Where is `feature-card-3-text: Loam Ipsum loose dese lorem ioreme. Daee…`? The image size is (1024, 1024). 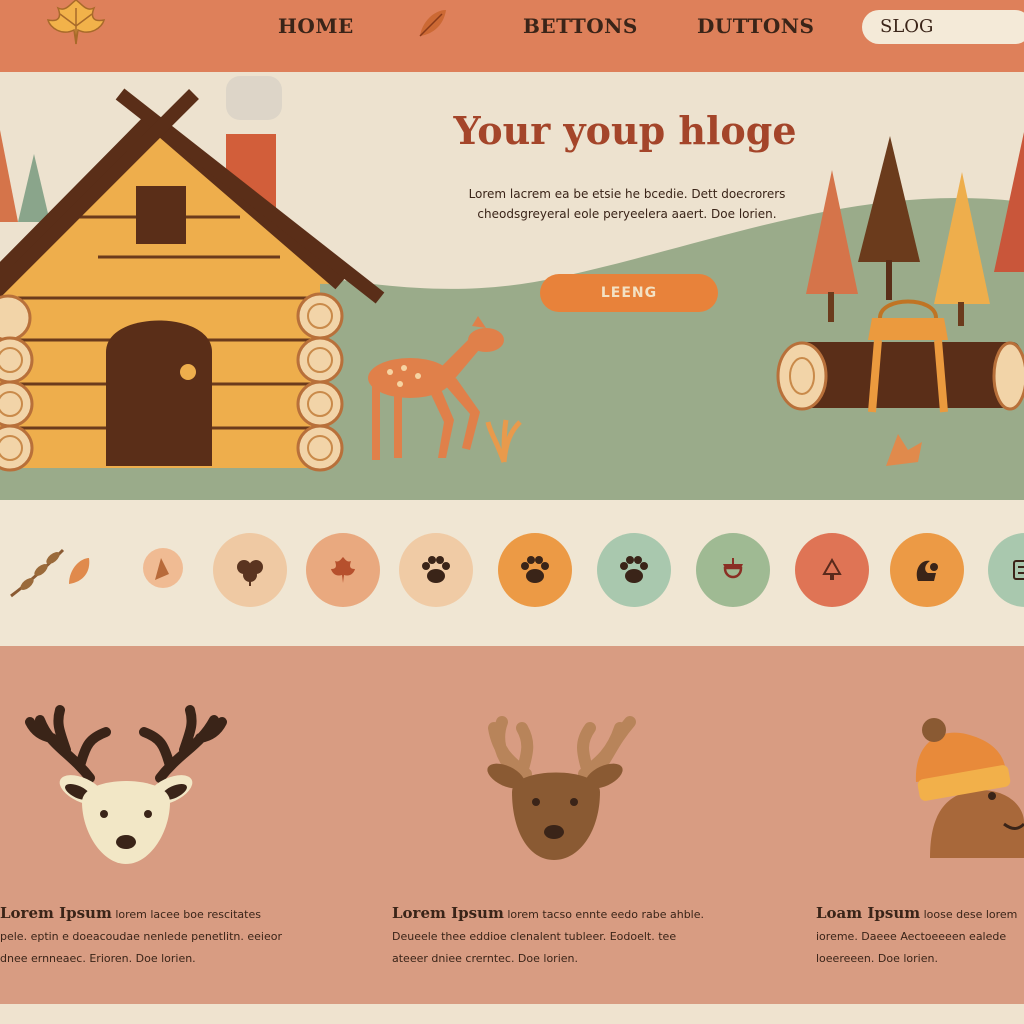 feature-card-3-text: Loam Ipsum loose dese lorem ioreme. Daee… is located at coordinates (920, 936).